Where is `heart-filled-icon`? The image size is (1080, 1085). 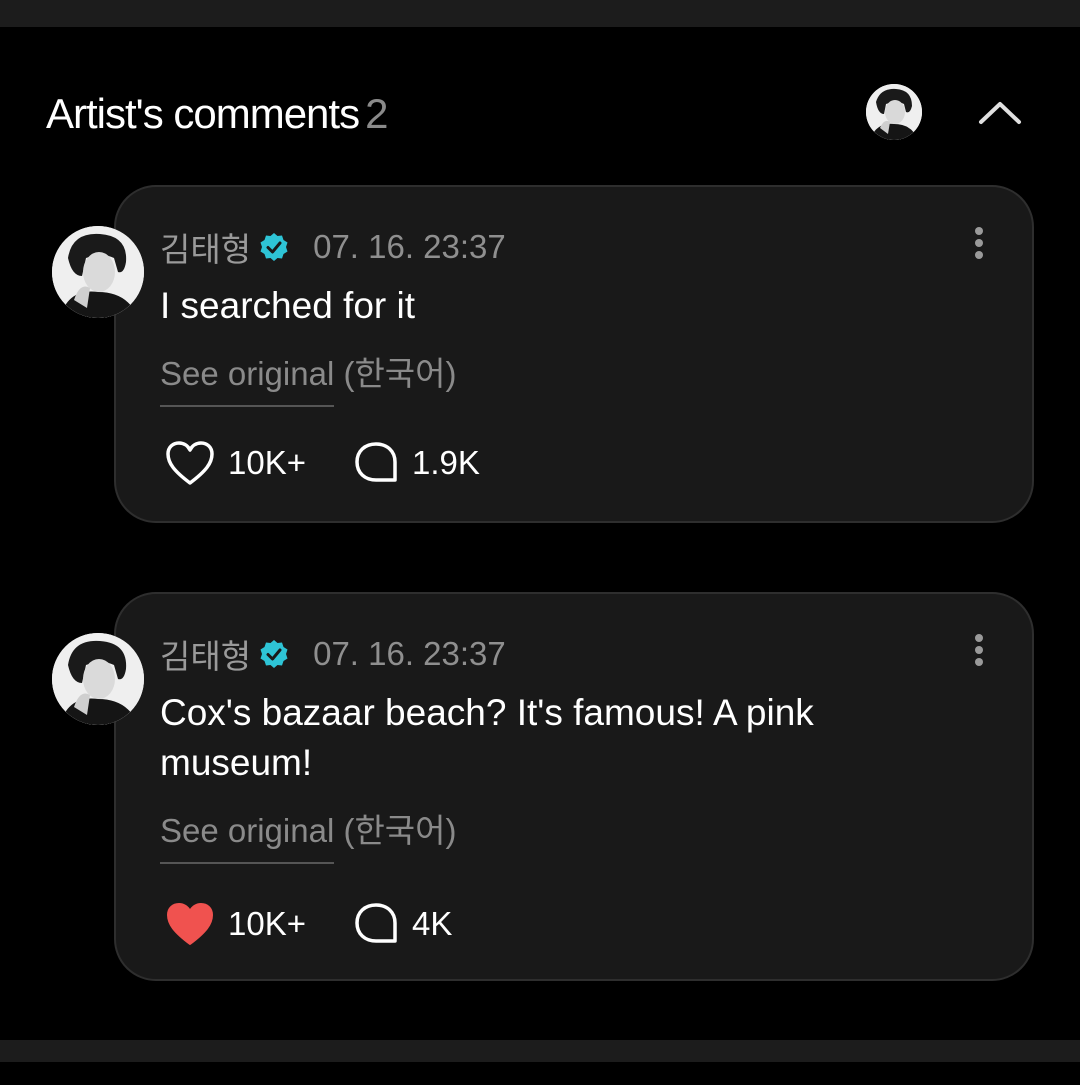
heart-filled-icon is located at coordinates (190, 924).